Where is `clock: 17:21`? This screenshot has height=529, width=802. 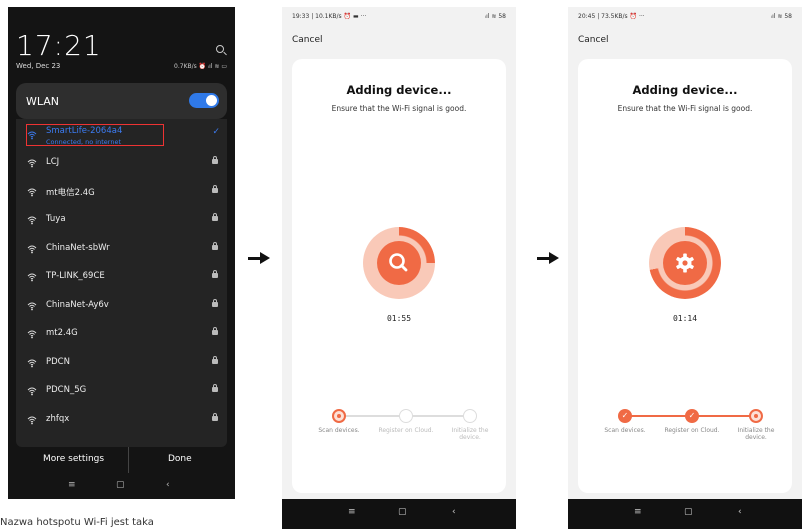 clock: 17:21 is located at coordinates (59, 45).